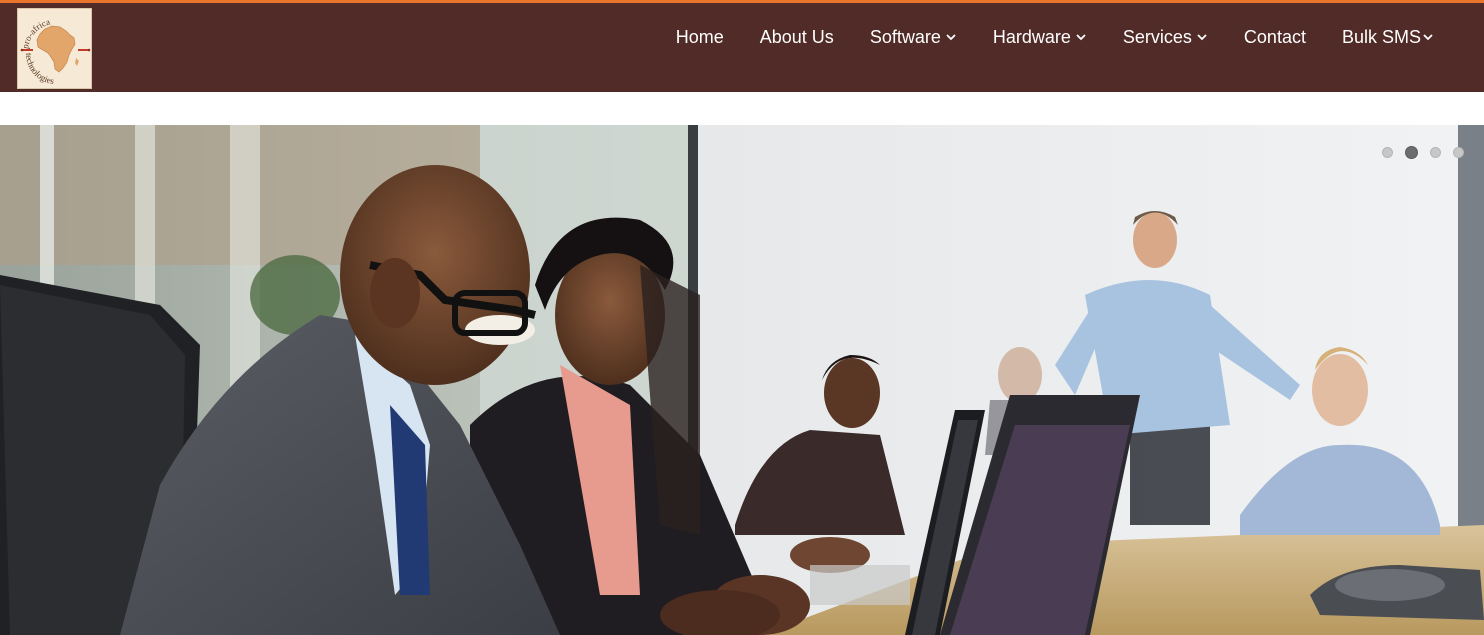 Image resolution: width=1484 pixels, height=635 pixels. I want to click on slider-dot-2-active, so click(1411, 152).